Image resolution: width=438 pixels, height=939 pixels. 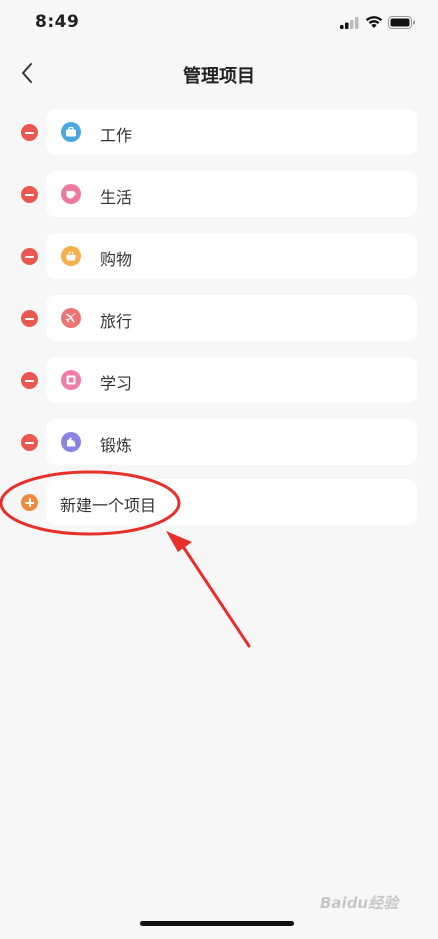 I want to click on page-title: 管理项目, so click(x=219, y=76).